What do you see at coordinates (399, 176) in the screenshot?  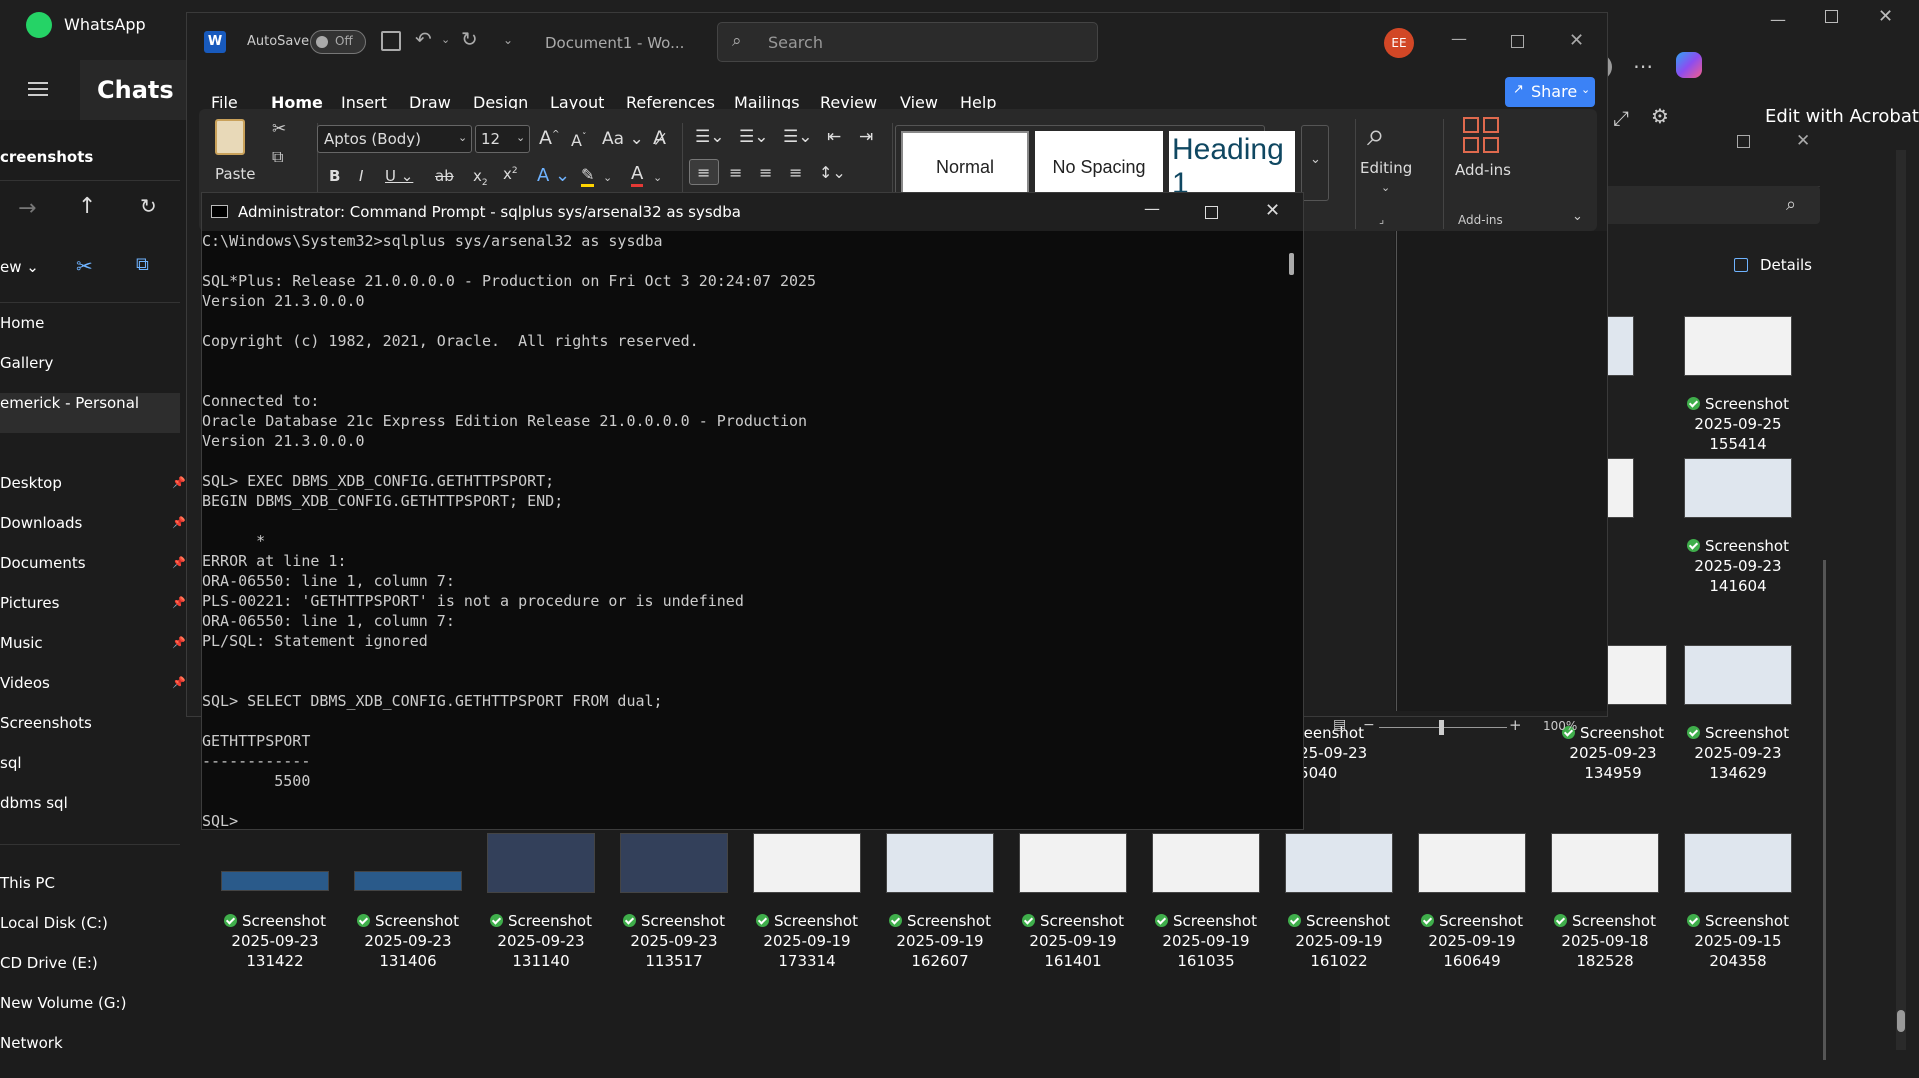 I see `underline-icon: U ⌄` at bounding box center [399, 176].